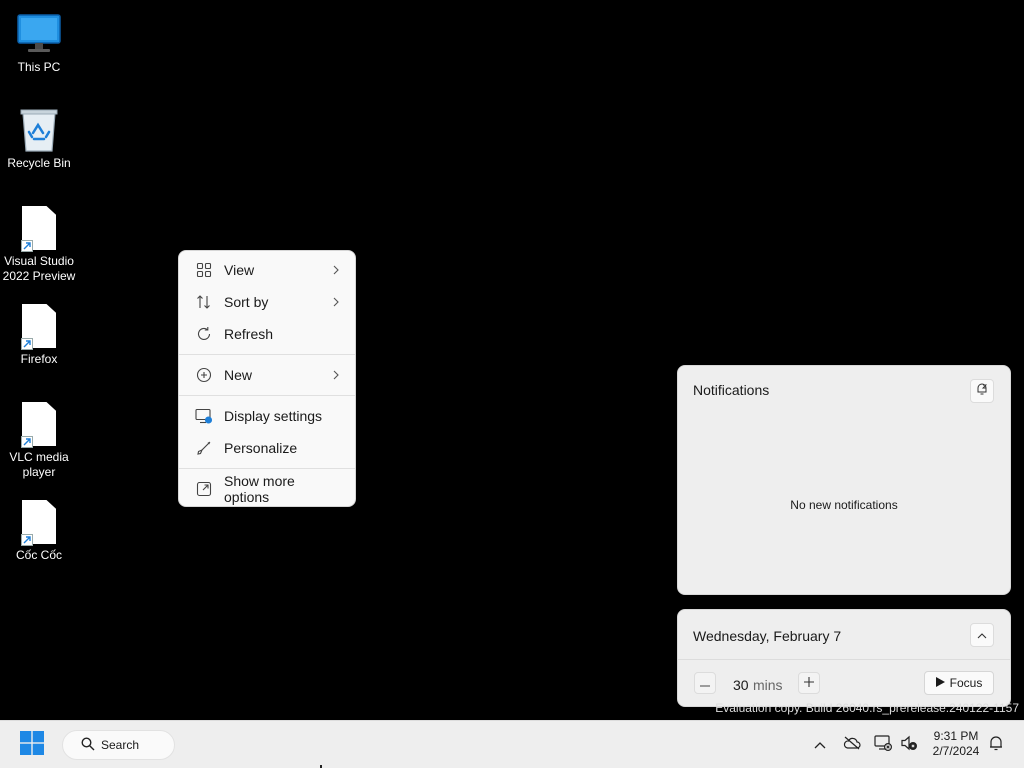 The image size is (1024, 768). What do you see at coordinates (768, 685) in the screenshot?
I see `focus-minutes-unit: mins` at bounding box center [768, 685].